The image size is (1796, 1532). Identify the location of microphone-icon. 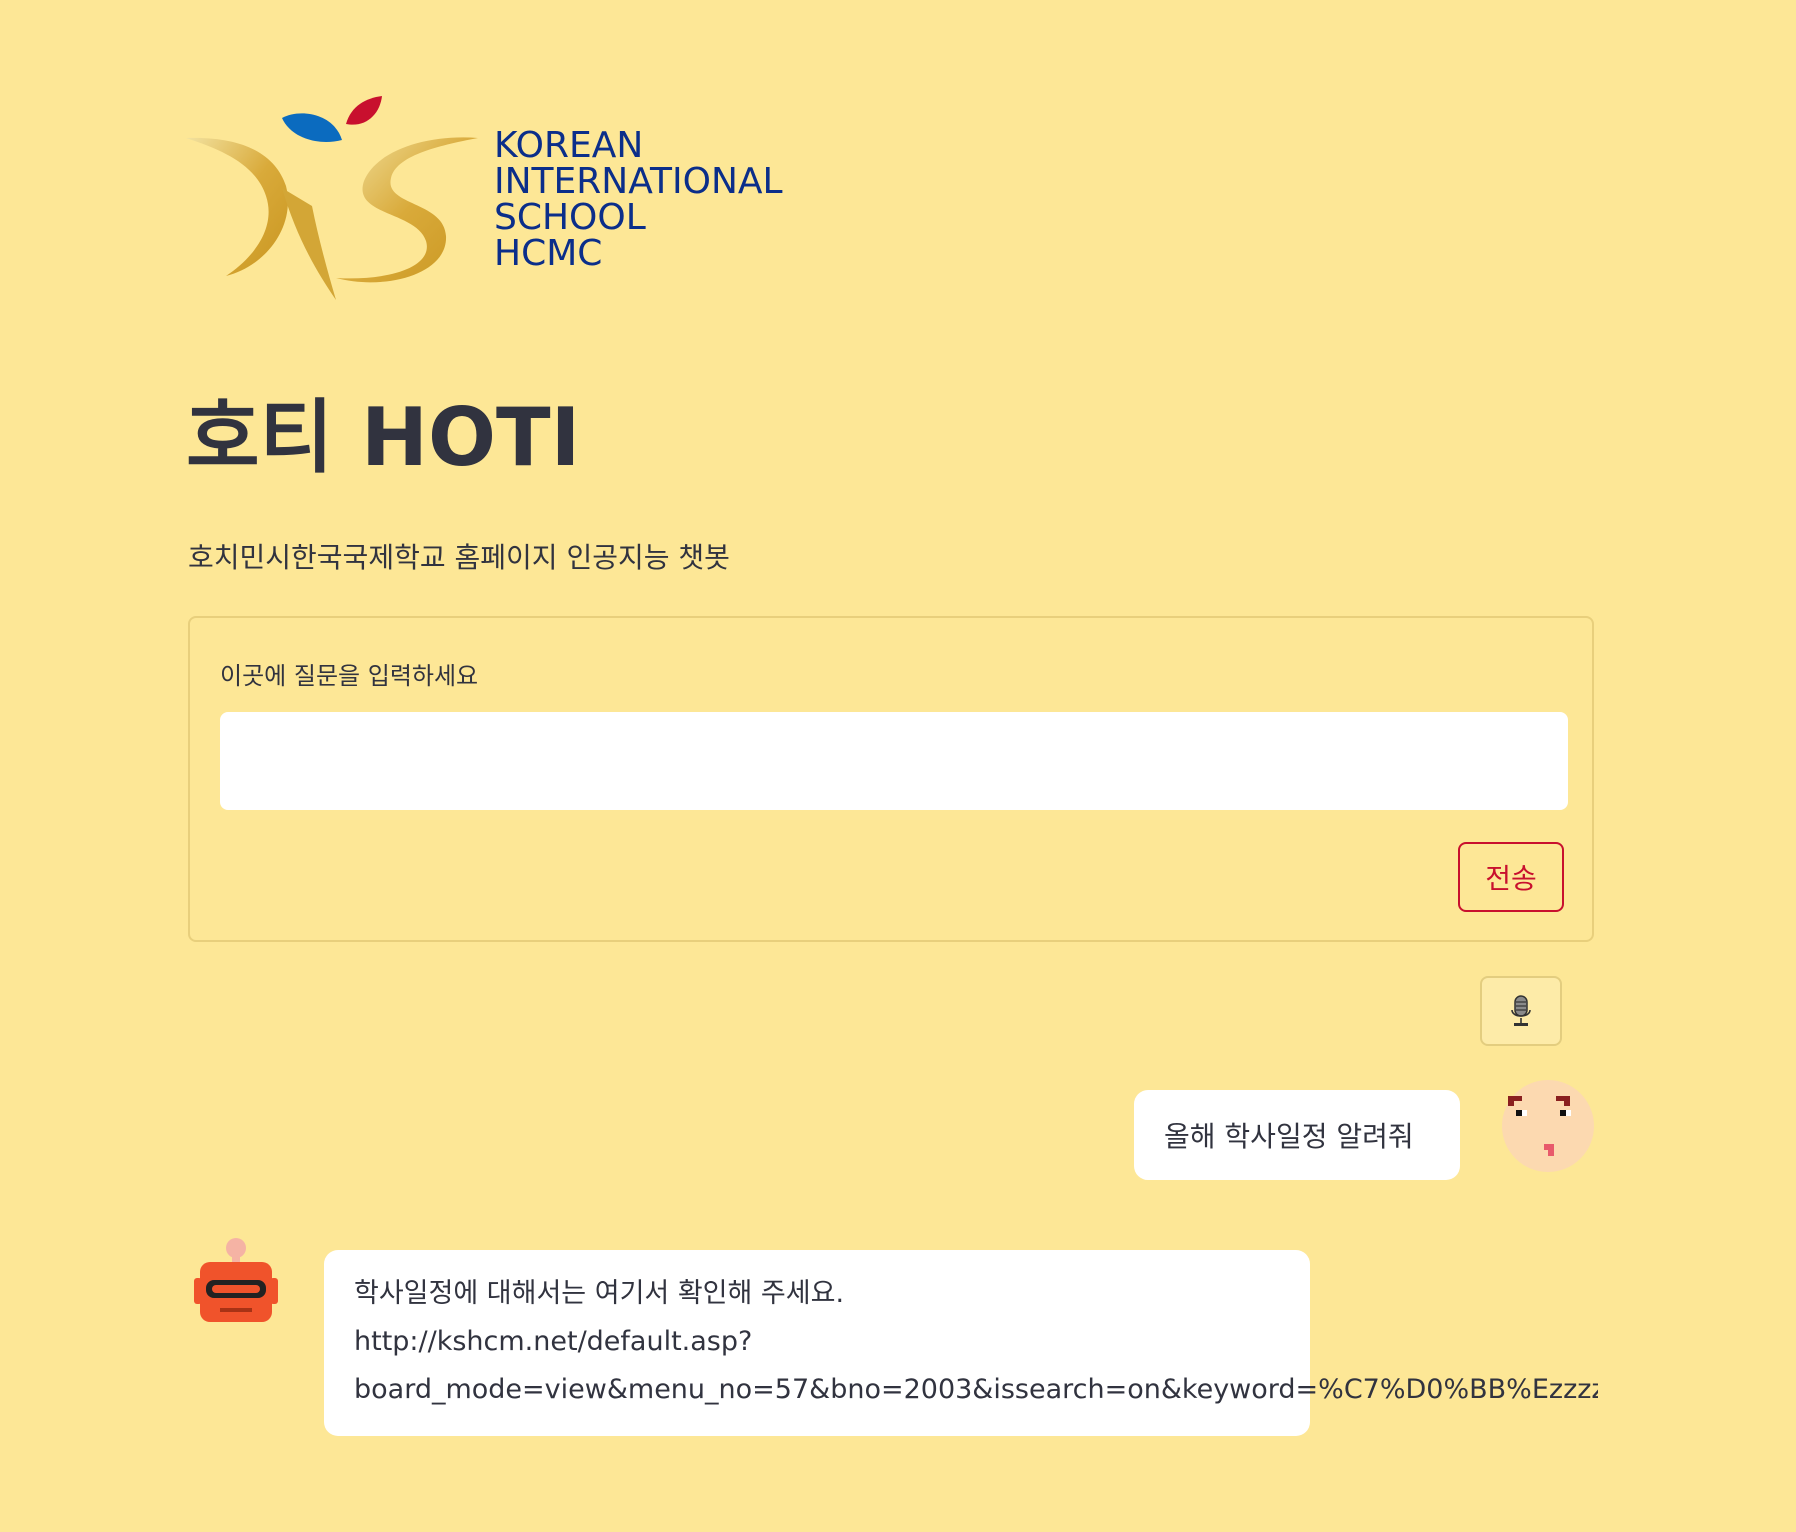
(1521, 1010).